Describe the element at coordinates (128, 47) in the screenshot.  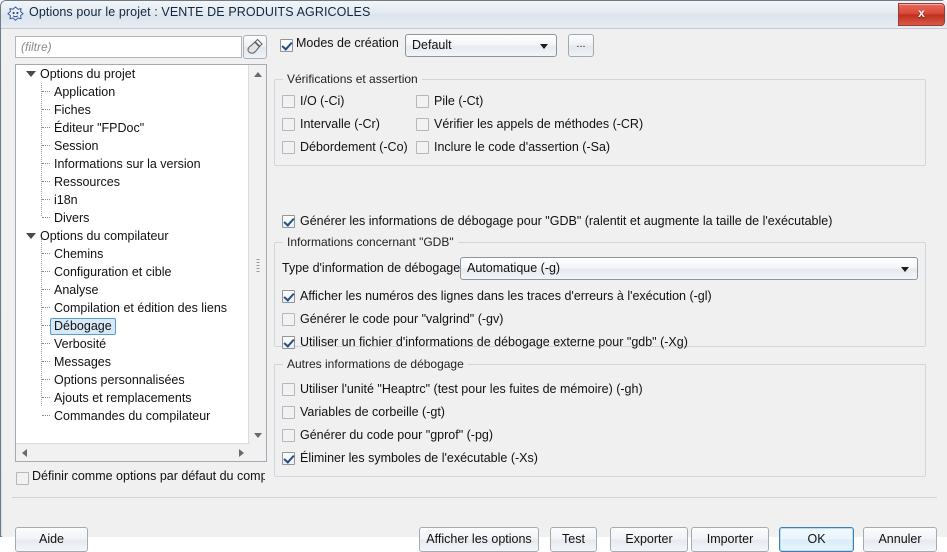
I see `filter-input` at that location.